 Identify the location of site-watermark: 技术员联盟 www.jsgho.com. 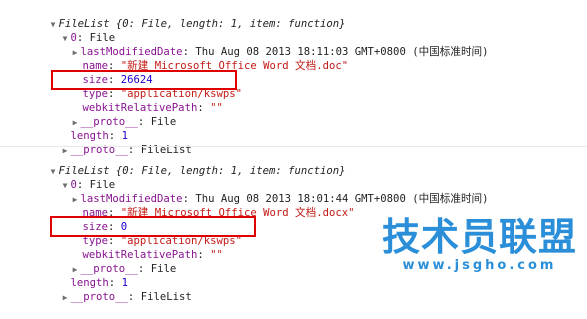
(479, 245).